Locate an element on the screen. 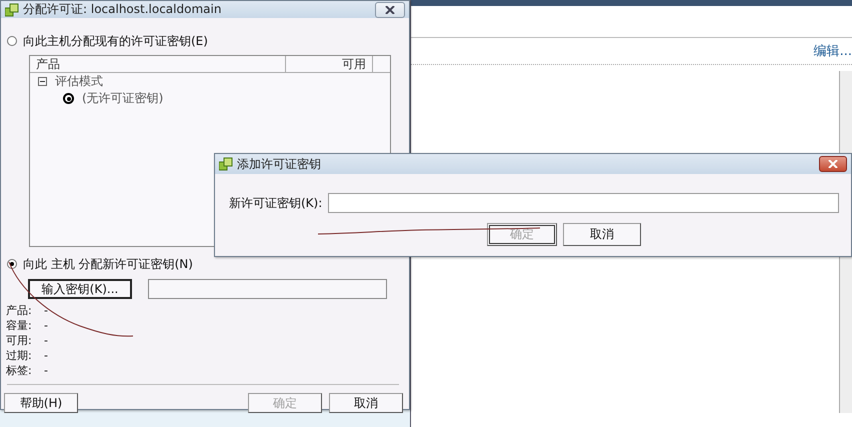 This screenshot has width=852, height=427. radio-label: 向此 主机 分配新许可证密钥(N) is located at coordinates (108, 264).